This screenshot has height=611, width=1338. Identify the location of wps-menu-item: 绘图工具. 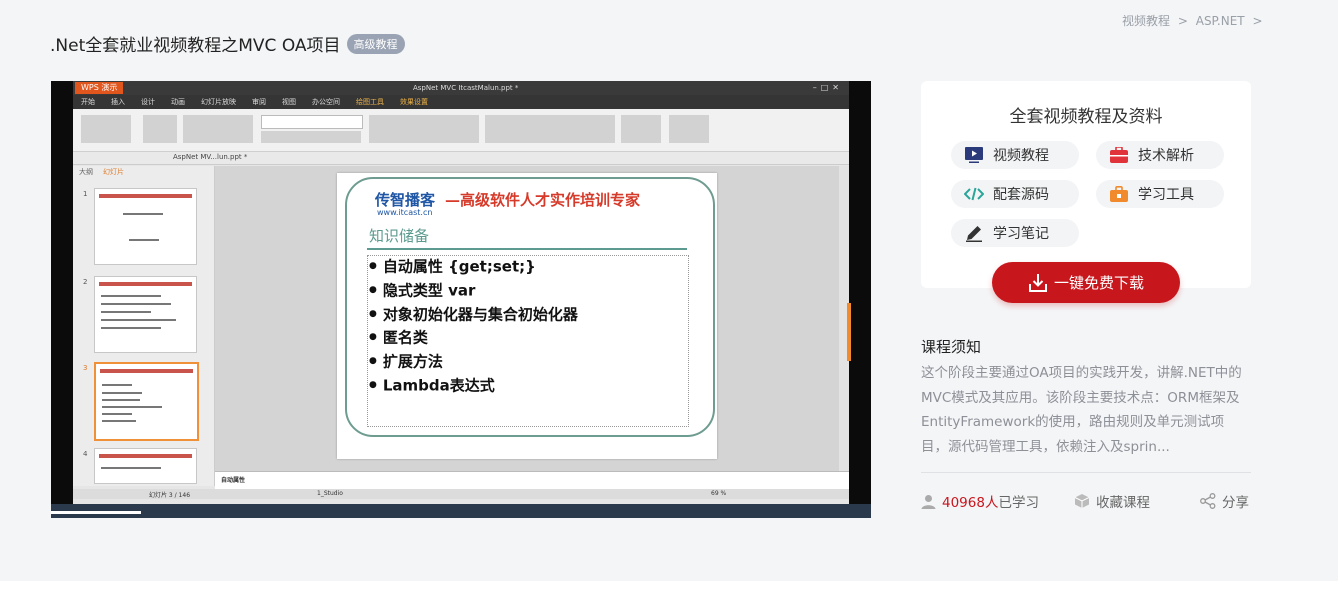
(370, 102).